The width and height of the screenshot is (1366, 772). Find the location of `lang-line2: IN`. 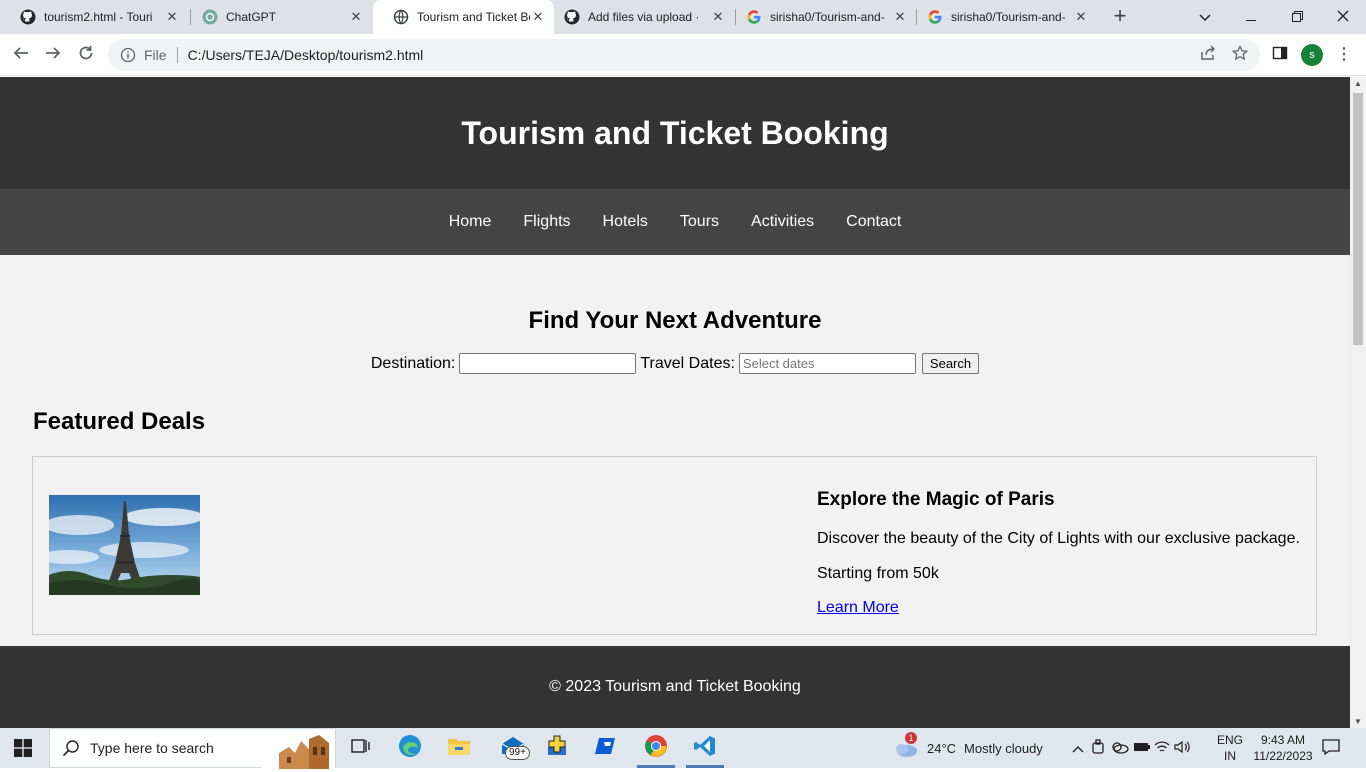

lang-line2: IN is located at coordinates (1230, 756).